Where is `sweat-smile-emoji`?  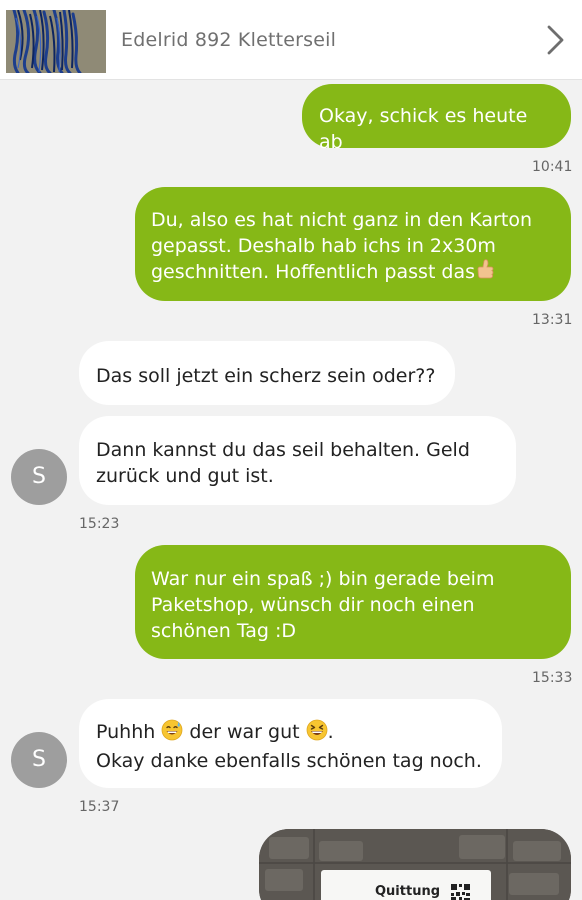
sweat-smile-emoji is located at coordinates (172, 733).